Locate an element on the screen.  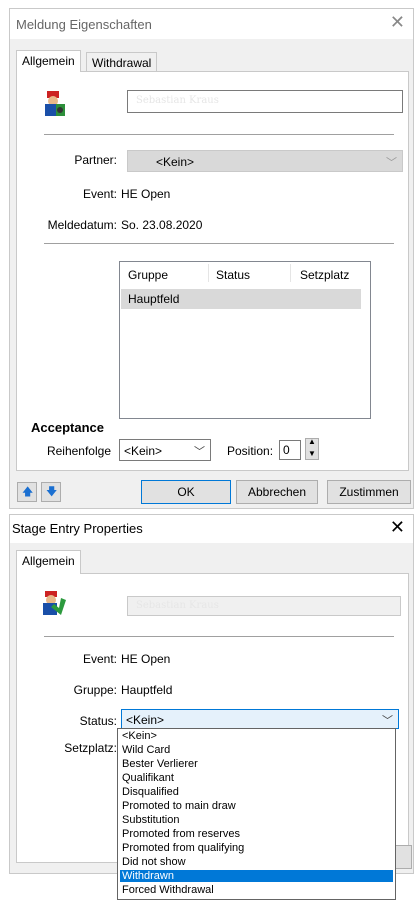
reihenfolge-value: <Kein> is located at coordinates (143, 451).